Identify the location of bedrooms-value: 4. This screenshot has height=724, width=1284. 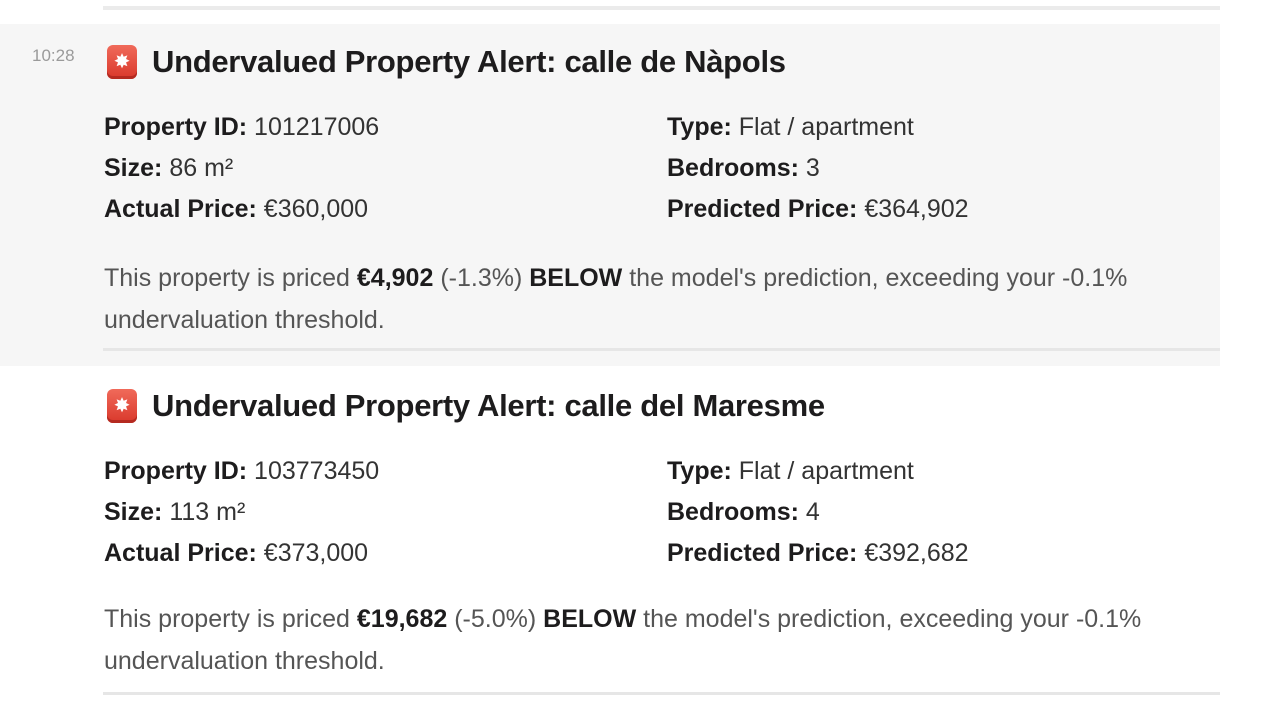
(812, 512).